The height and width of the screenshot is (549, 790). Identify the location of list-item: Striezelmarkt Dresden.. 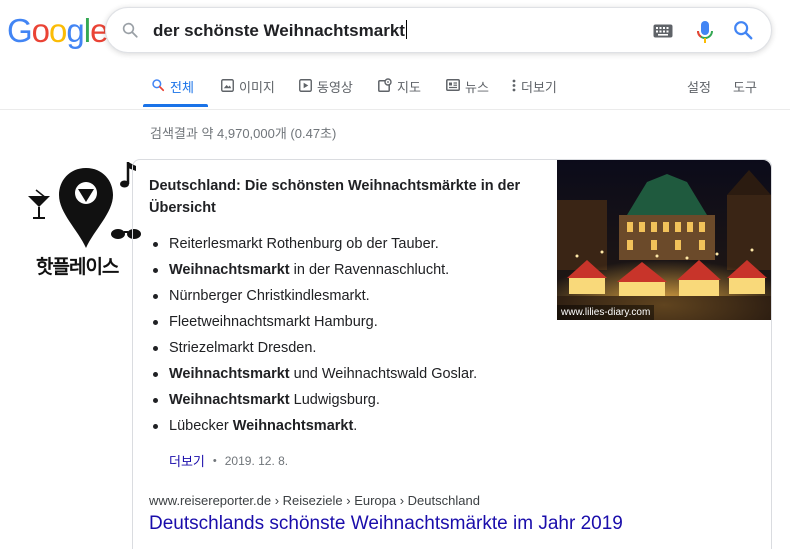
(313, 349).